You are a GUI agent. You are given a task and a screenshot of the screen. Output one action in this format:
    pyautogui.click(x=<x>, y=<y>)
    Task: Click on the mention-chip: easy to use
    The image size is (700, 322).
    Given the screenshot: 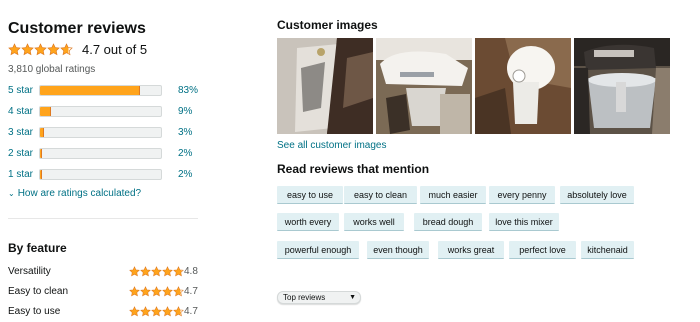 What is the action you would take?
    pyautogui.click(x=310, y=195)
    